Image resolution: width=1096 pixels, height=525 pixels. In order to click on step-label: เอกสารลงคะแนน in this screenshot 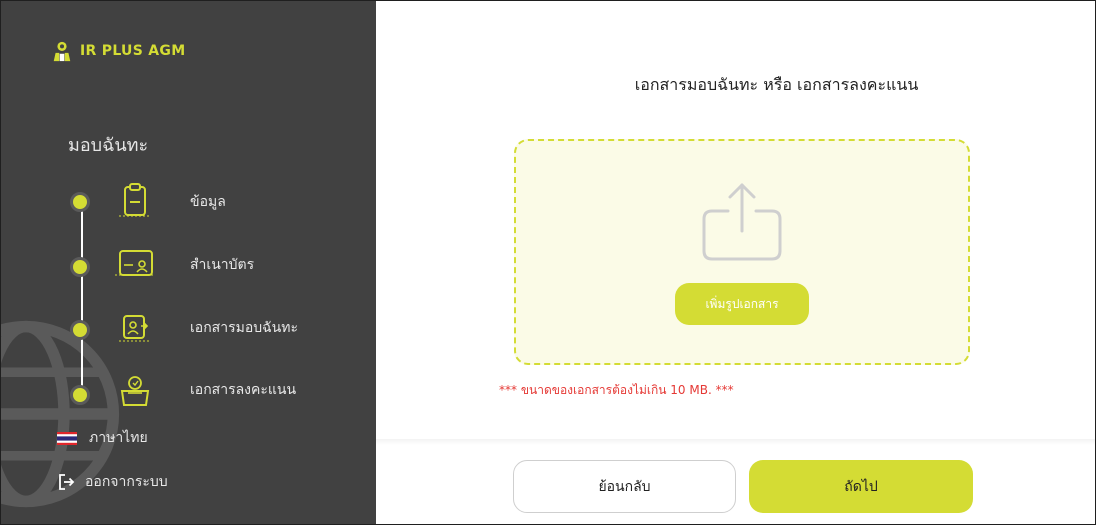, I will do `click(243, 390)`.